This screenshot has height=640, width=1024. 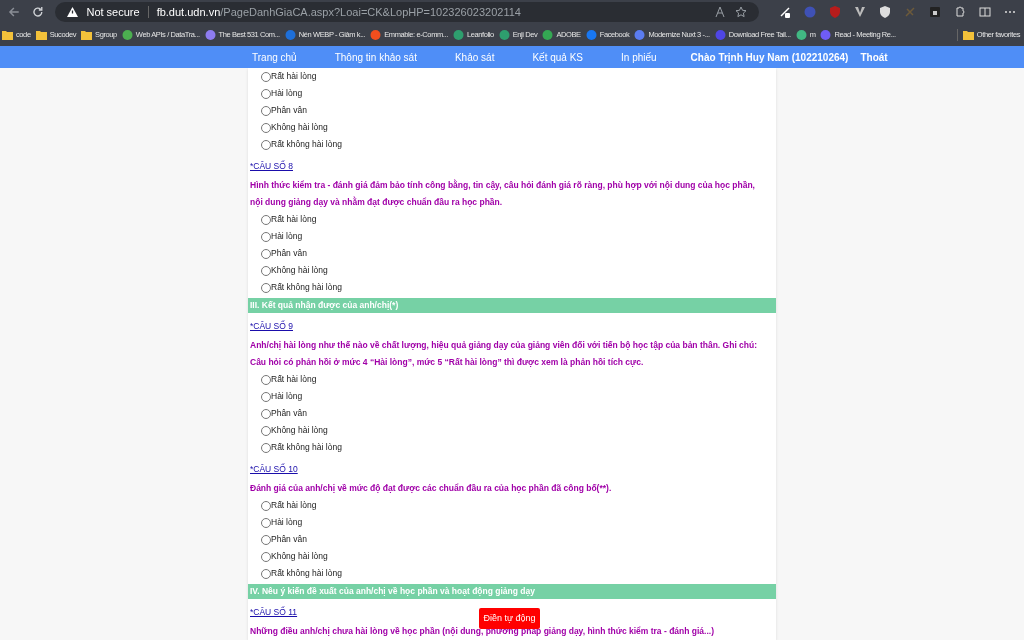 What do you see at coordinates (14, 12) in the screenshot?
I see `back-icon` at bounding box center [14, 12].